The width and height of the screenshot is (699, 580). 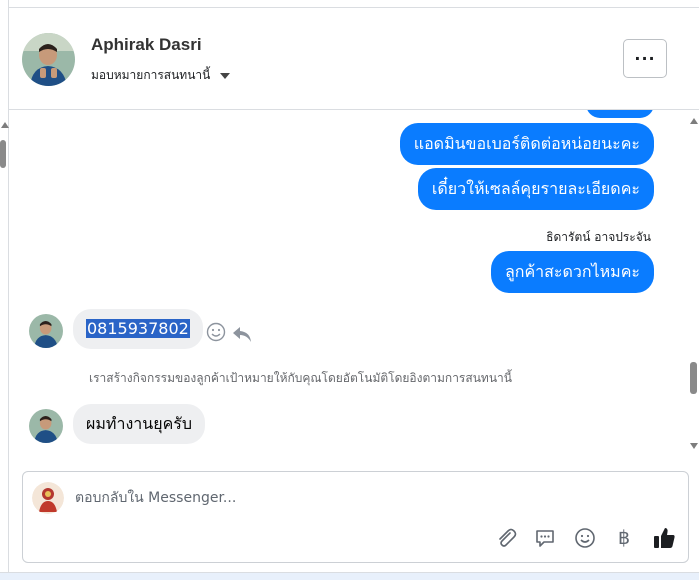 What do you see at coordinates (146, 45) in the screenshot?
I see `contact-name: Aphirak Dasri` at bounding box center [146, 45].